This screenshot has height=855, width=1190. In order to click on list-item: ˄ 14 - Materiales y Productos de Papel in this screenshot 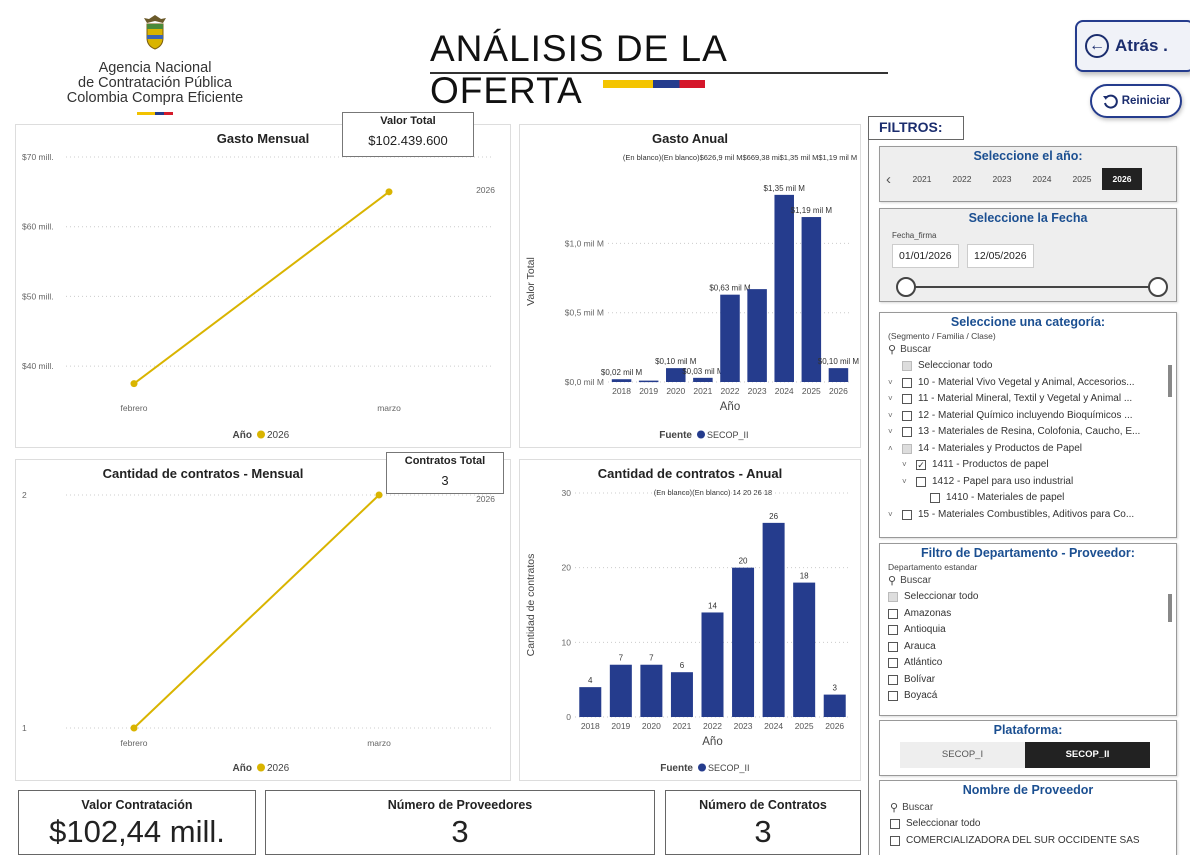, I will do `click(1029, 449)`.